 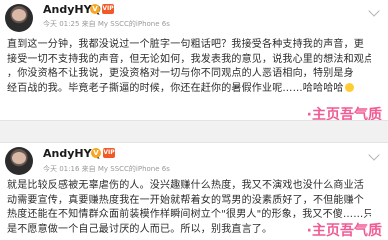 I want to click on post-line: 直到这一分钟，我都没说过一个脏字一句粗话吧？我接受各种支持我的声音，更, so click(x=185, y=44).